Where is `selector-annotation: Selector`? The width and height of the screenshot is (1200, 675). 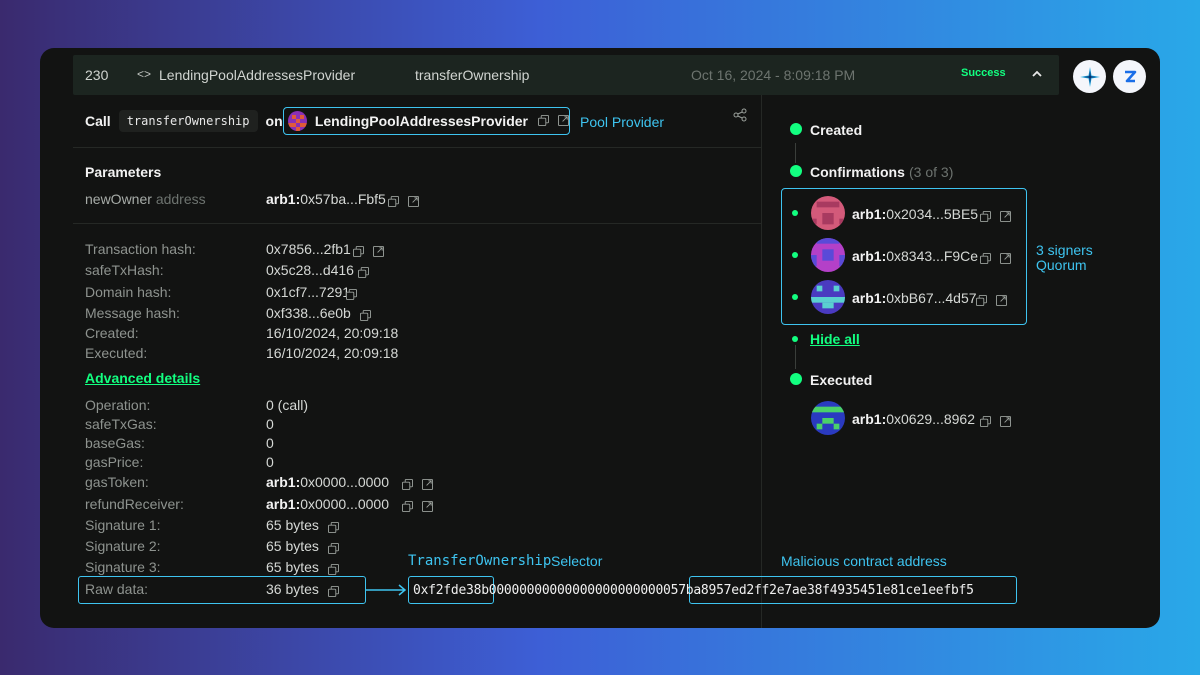
selector-annotation: Selector is located at coordinates (577, 561).